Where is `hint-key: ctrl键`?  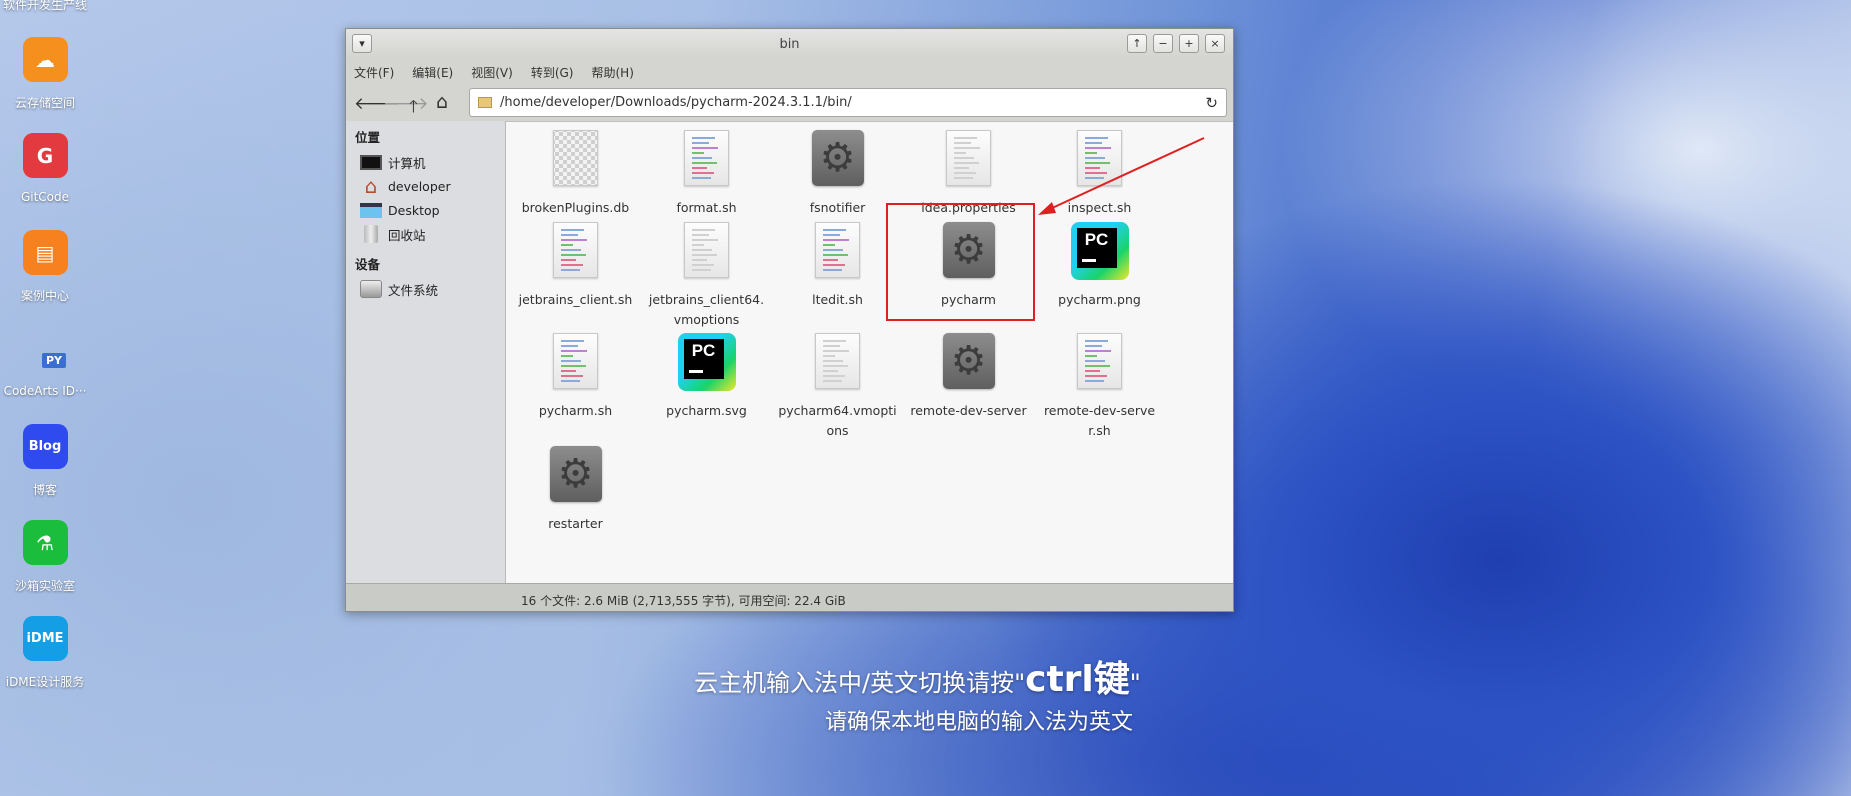 hint-key: ctrl键 is located at coordinates (1077, 679).